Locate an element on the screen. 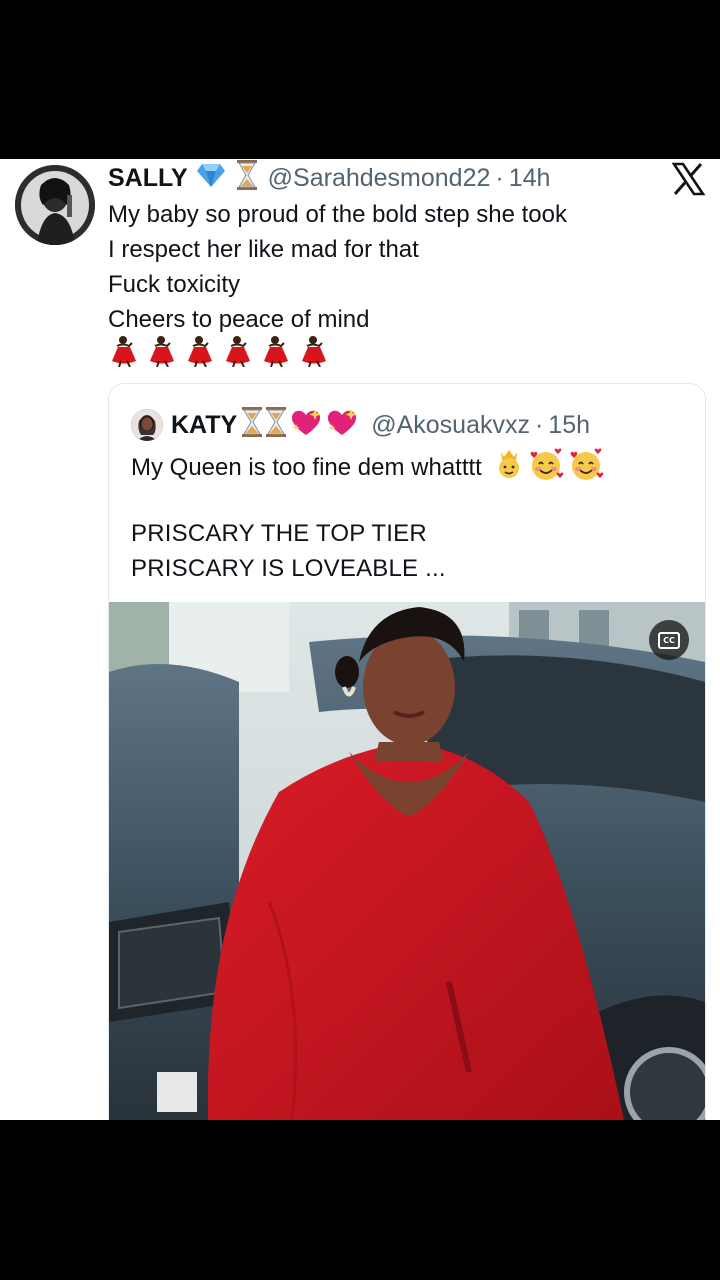 This screenshot has height=1280, width=720. x-logo-icon is located at coordinates (688, 179).